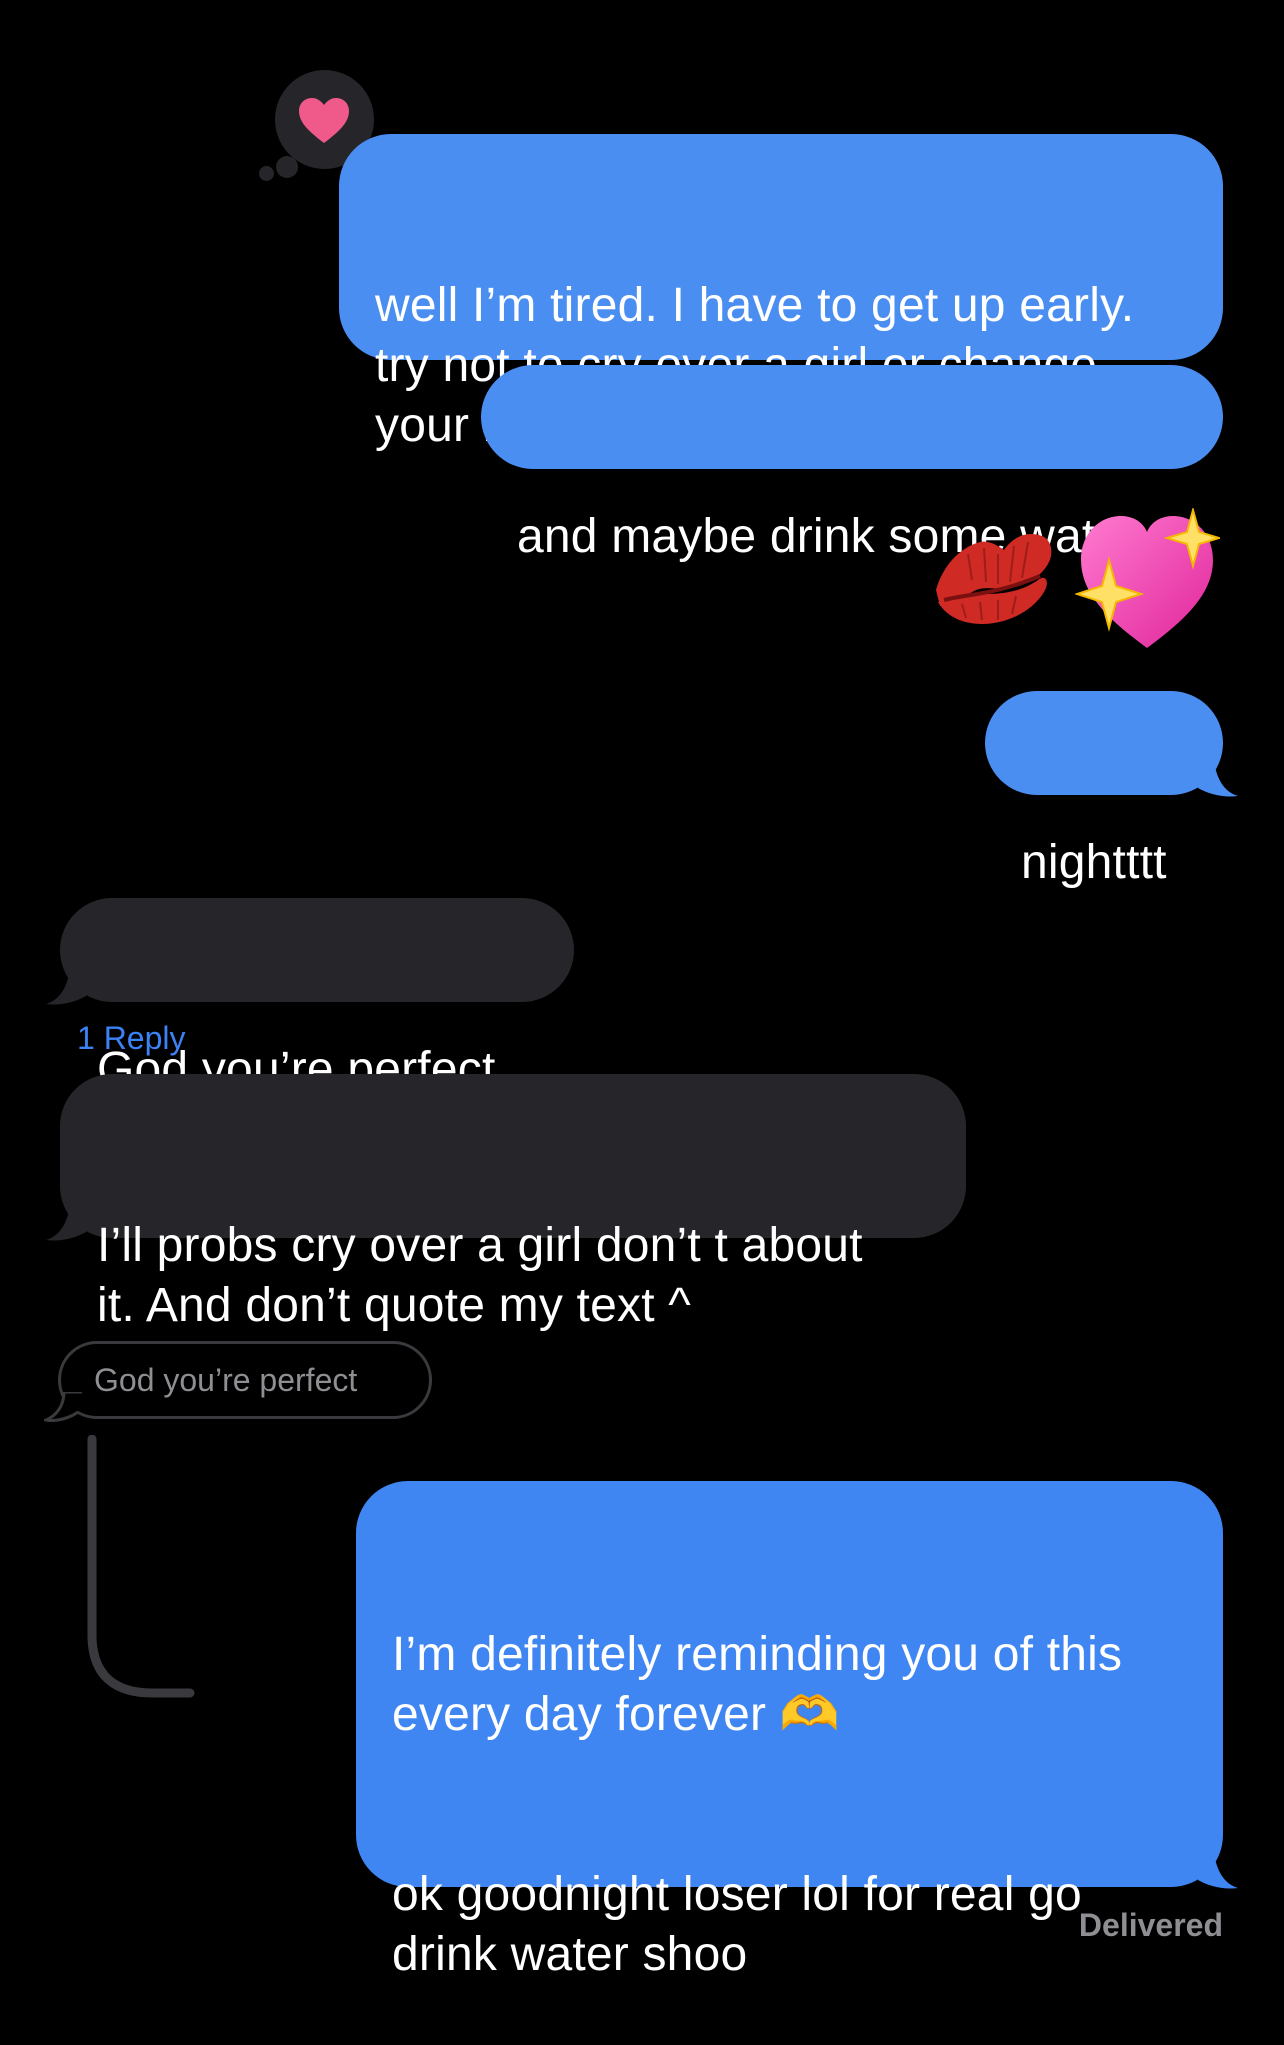  I want to click on sparkling-heart-icon, so click(1147, 578).